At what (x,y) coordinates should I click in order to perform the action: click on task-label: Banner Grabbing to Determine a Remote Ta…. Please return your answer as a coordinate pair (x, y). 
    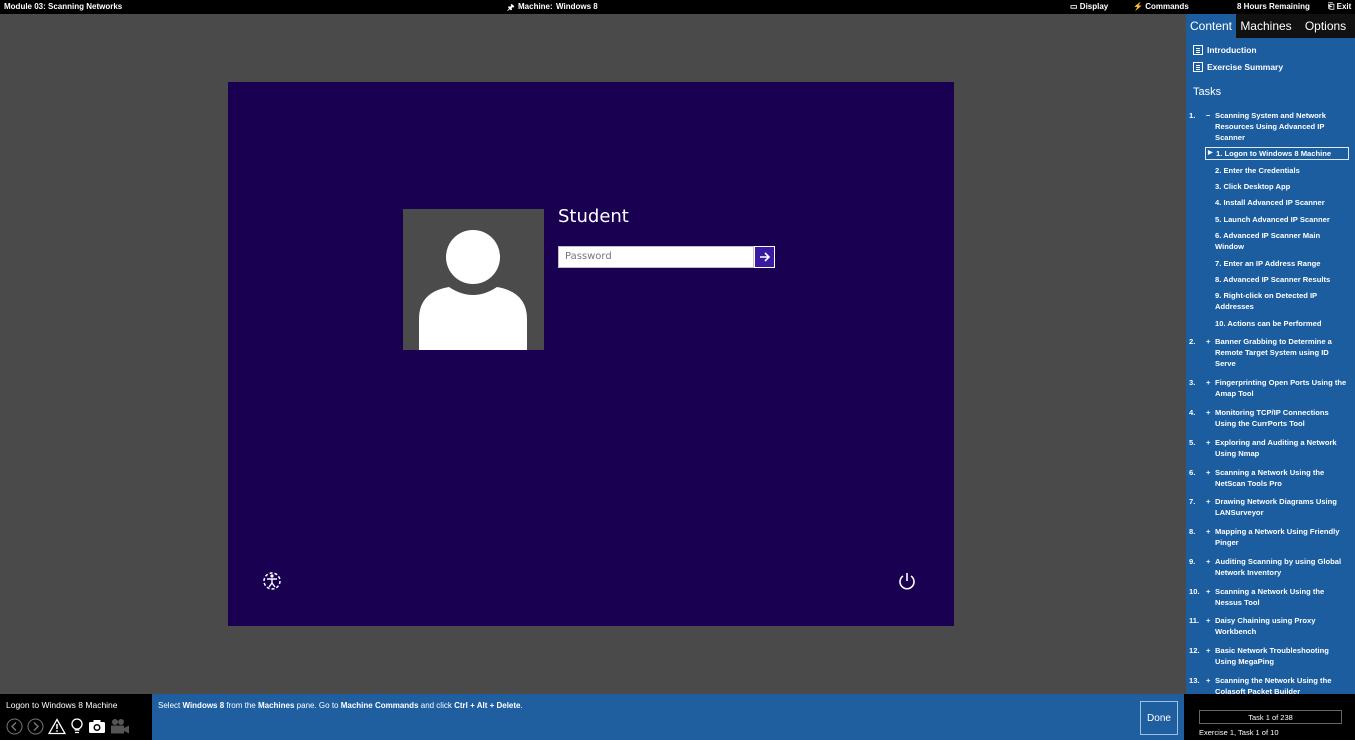
    Looking at the image, I should click on (1273, 352).